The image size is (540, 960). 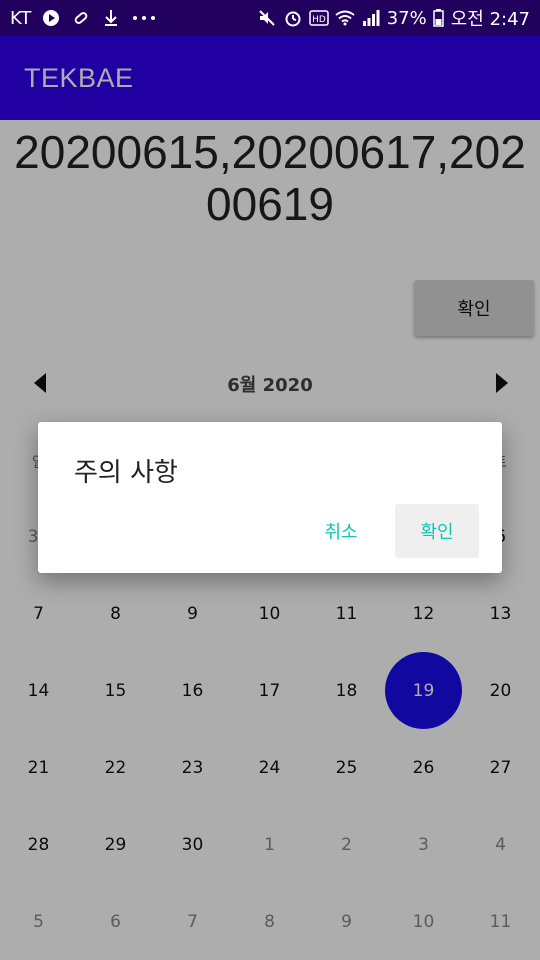 I want to click on bandage-icon, so click(x=81, y=18).